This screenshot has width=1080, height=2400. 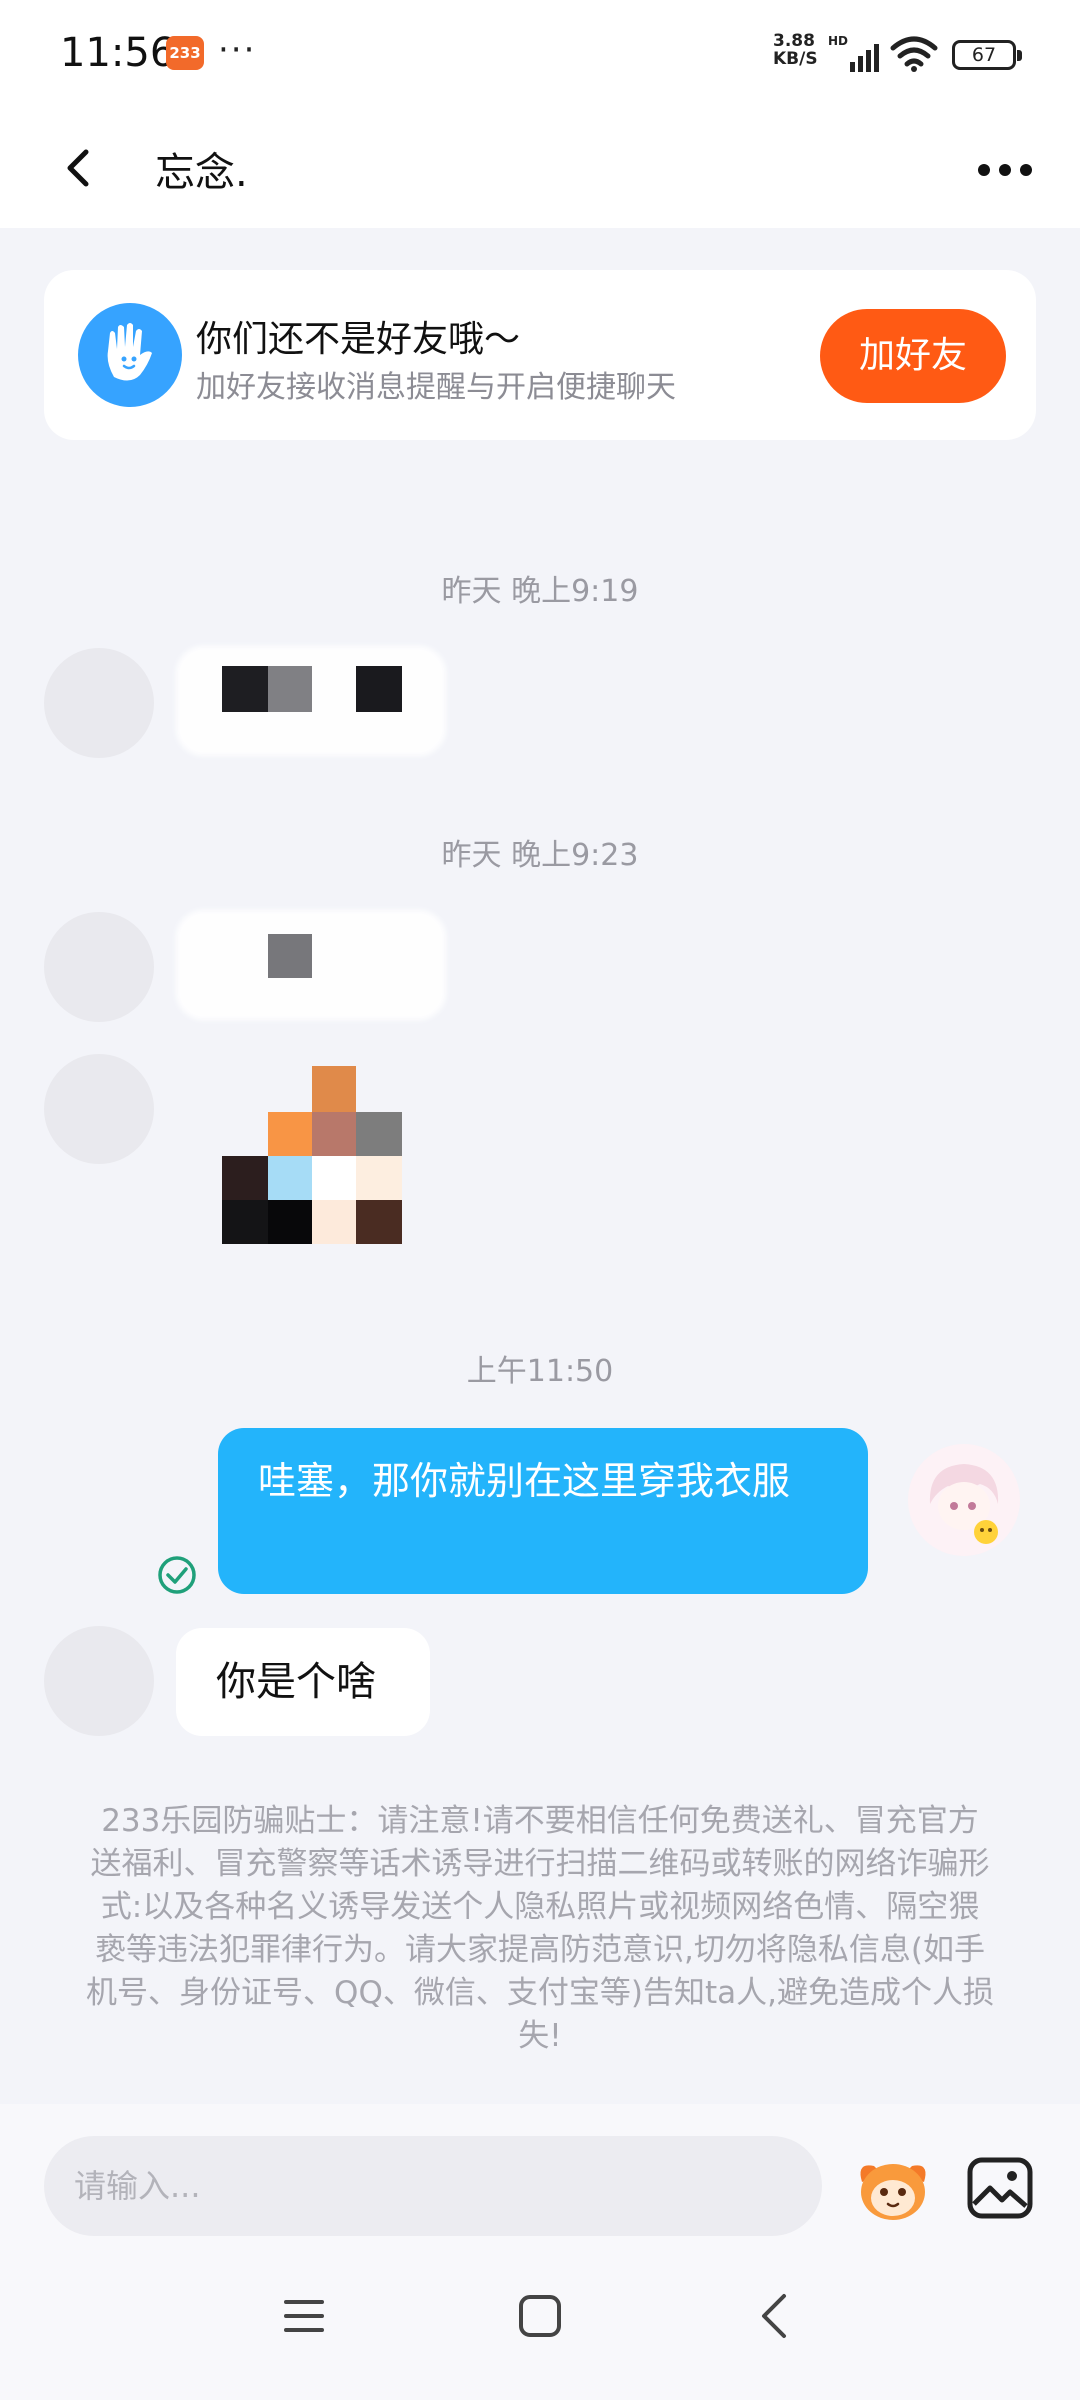 I want to click on timestamp: 上午11:50, so click(x=540, y=1371).